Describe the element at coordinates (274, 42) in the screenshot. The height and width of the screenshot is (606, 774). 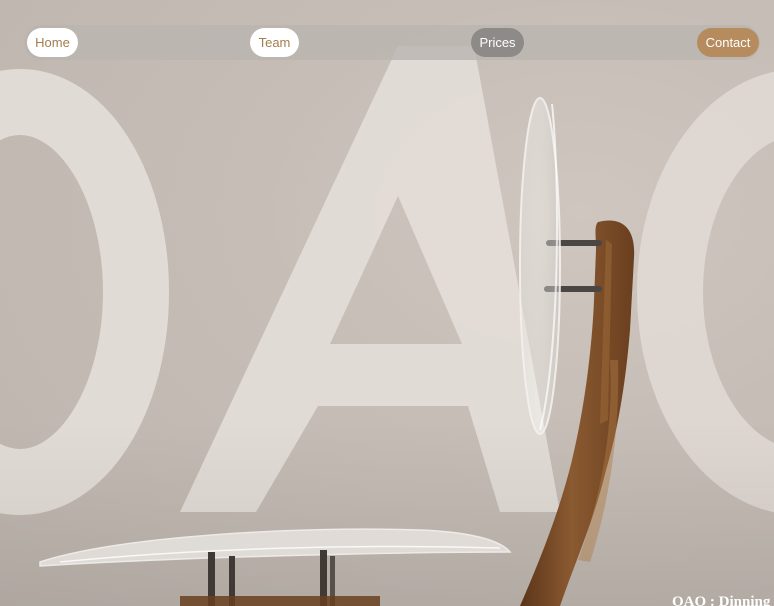
I see `nav-team-button: Team` at that location.